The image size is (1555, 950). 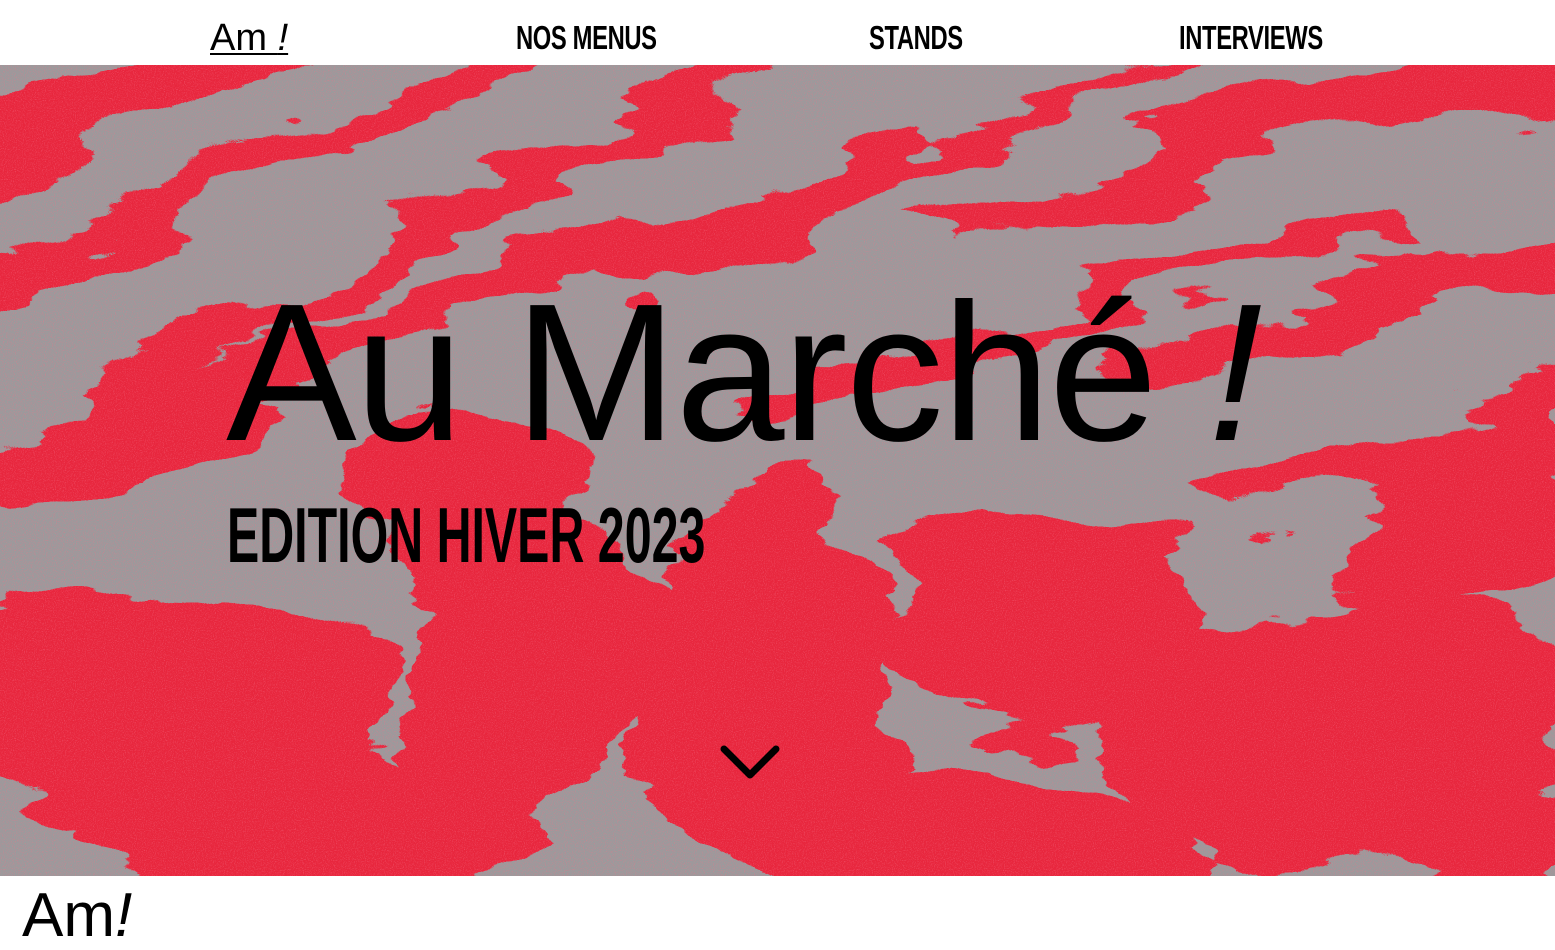 I want to click on logo-exclamation: !, so click(x=283, y=38).